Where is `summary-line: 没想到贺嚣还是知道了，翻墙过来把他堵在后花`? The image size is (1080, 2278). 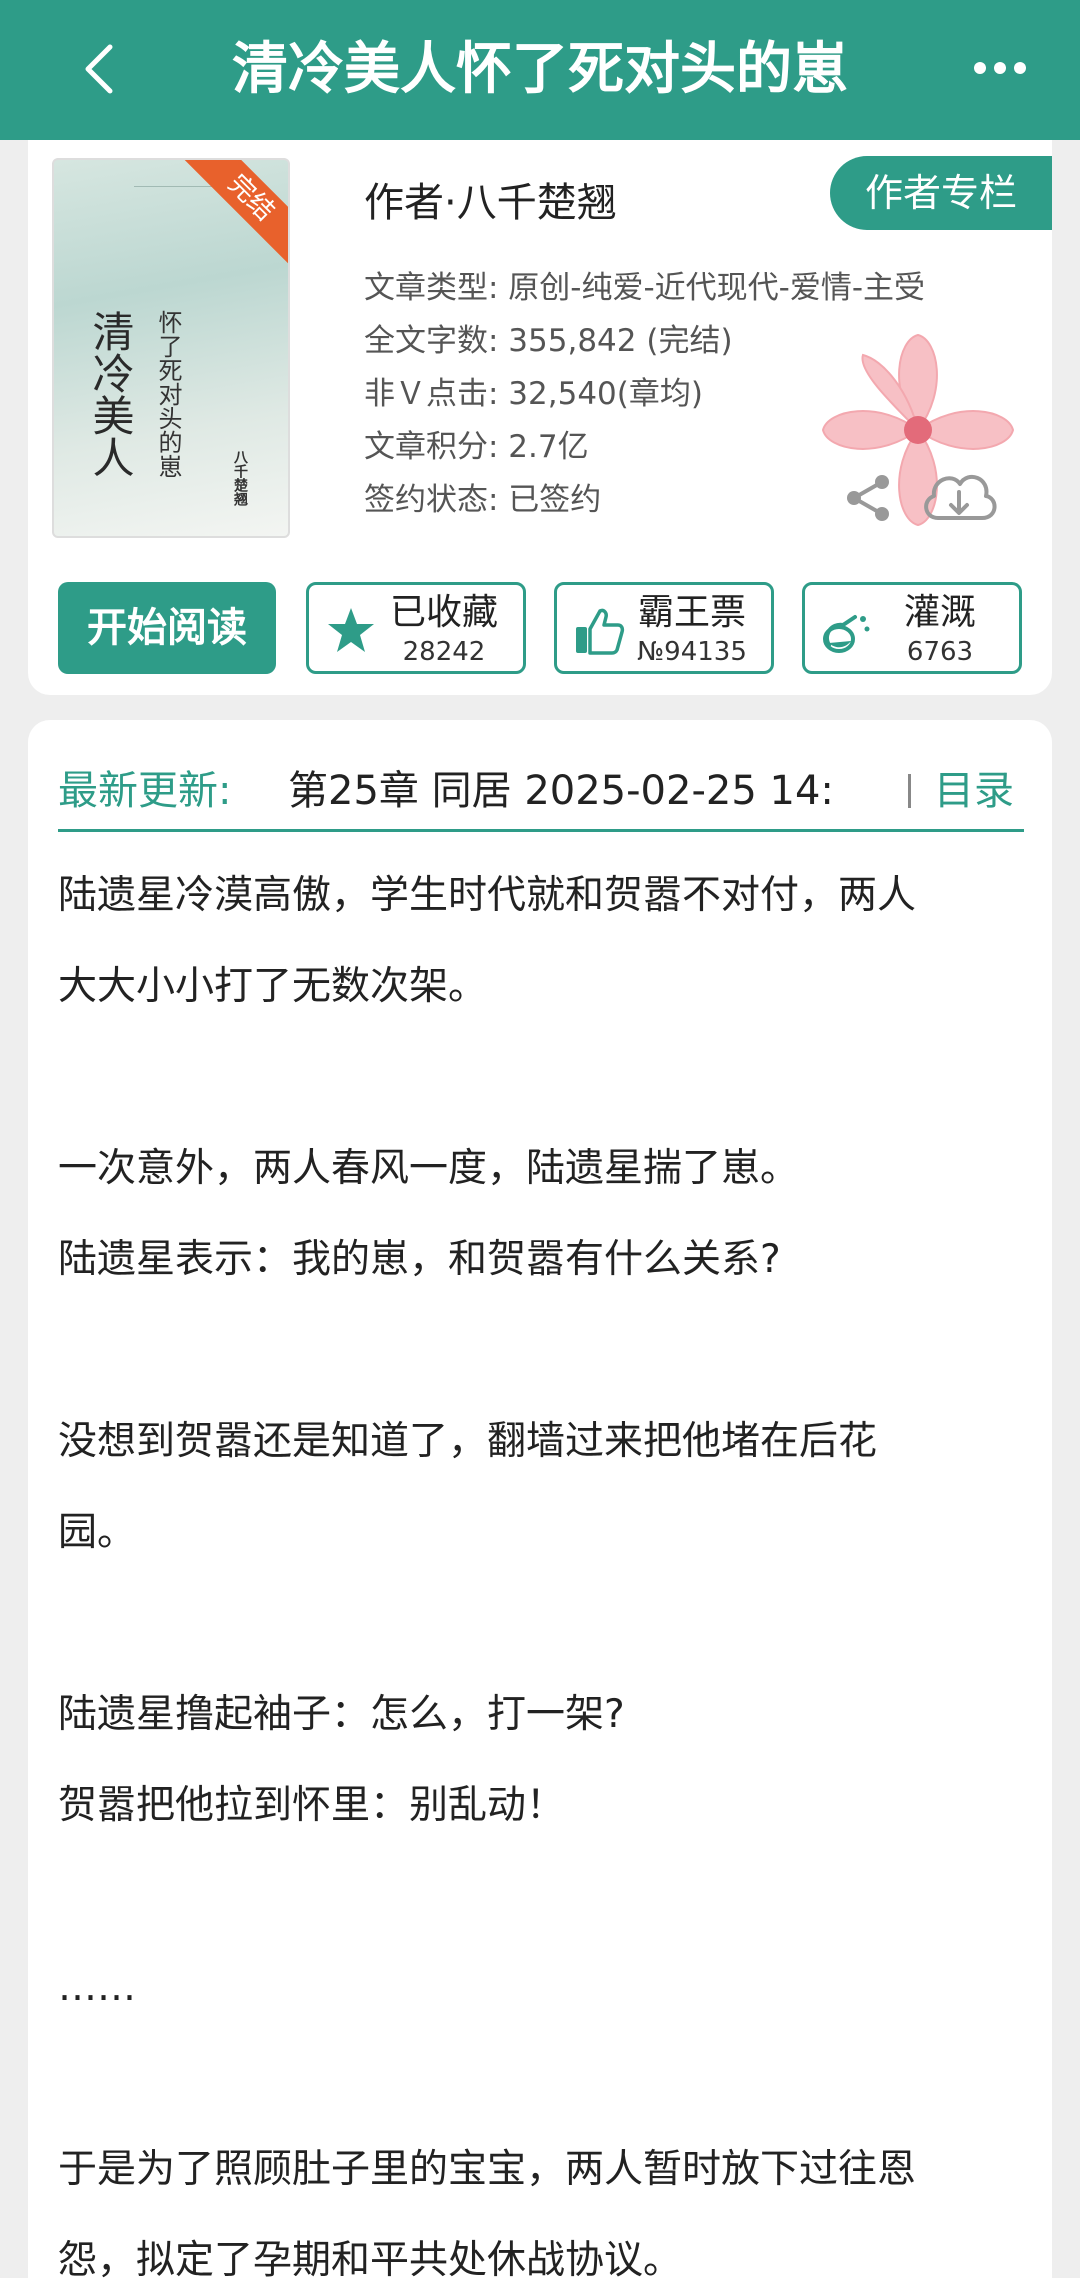 summary-line: 没想到贺嚣还是知道了，翻墙过来把他堵在后花 is located at coordinates (468, 1441).